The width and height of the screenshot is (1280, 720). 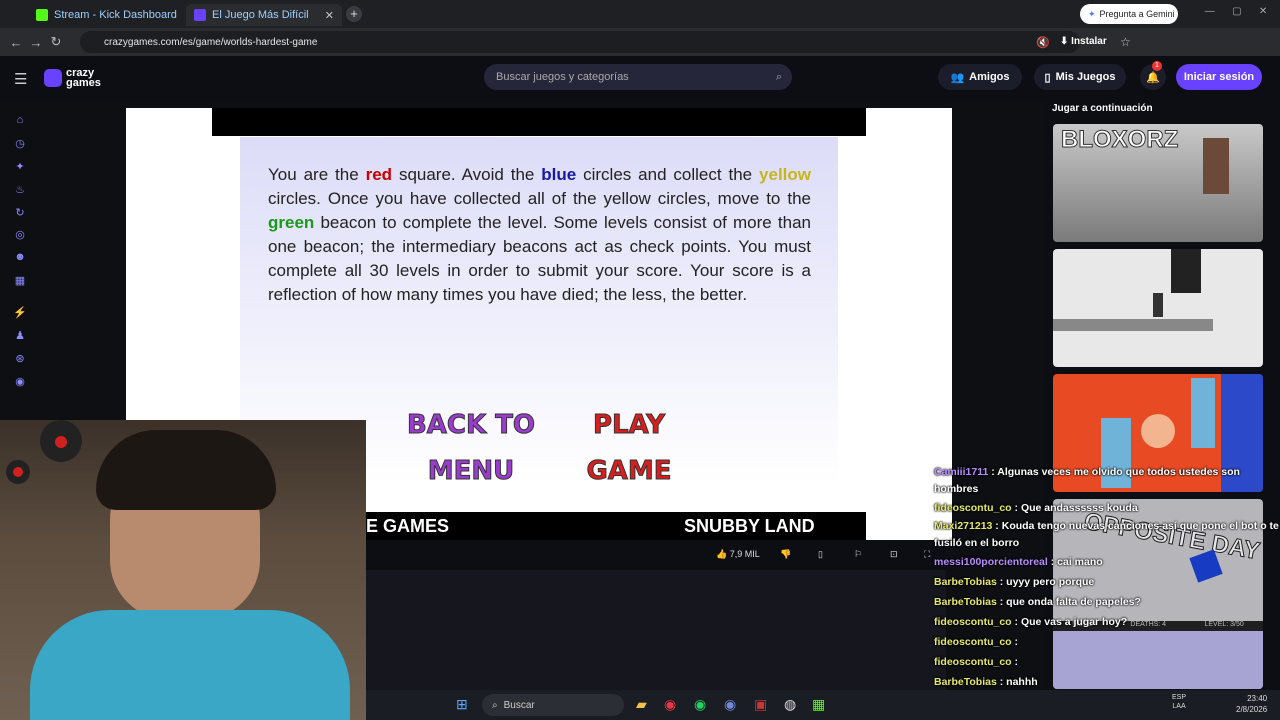 I want to click on chat-username: Maxi271213, so click(x=963, y=526).